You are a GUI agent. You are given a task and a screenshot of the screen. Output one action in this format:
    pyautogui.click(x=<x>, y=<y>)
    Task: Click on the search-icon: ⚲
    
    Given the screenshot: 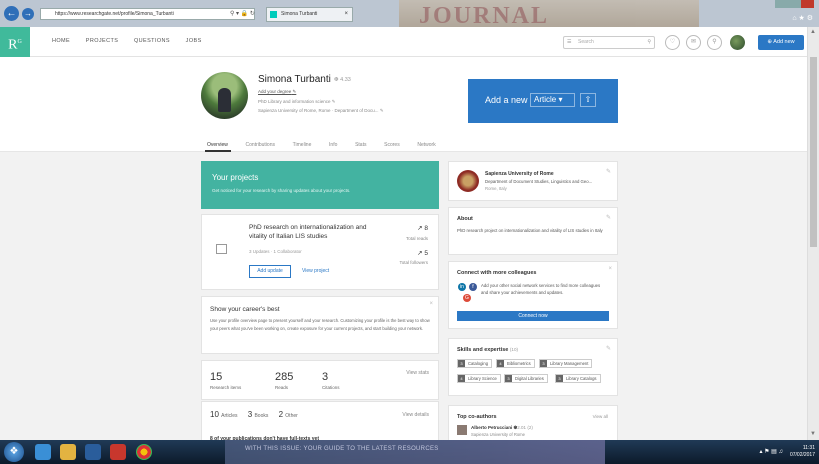 What is the action you would take?
    pyautogui.click(x=649, y=42)
    